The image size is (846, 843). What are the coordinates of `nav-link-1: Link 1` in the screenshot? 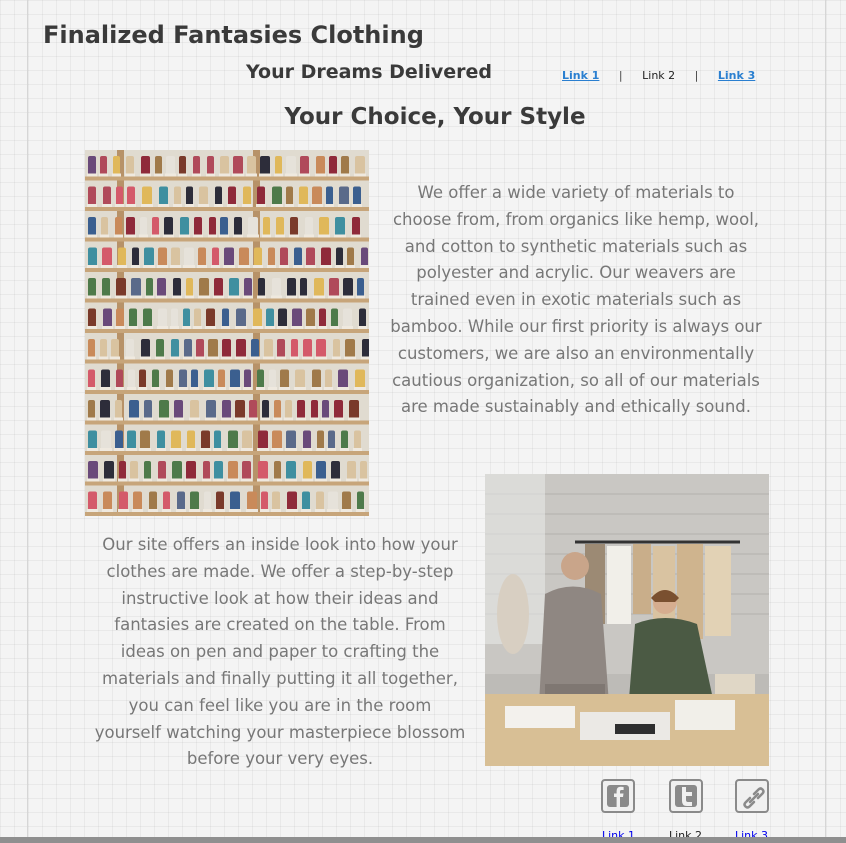 It's located at (580, 75).